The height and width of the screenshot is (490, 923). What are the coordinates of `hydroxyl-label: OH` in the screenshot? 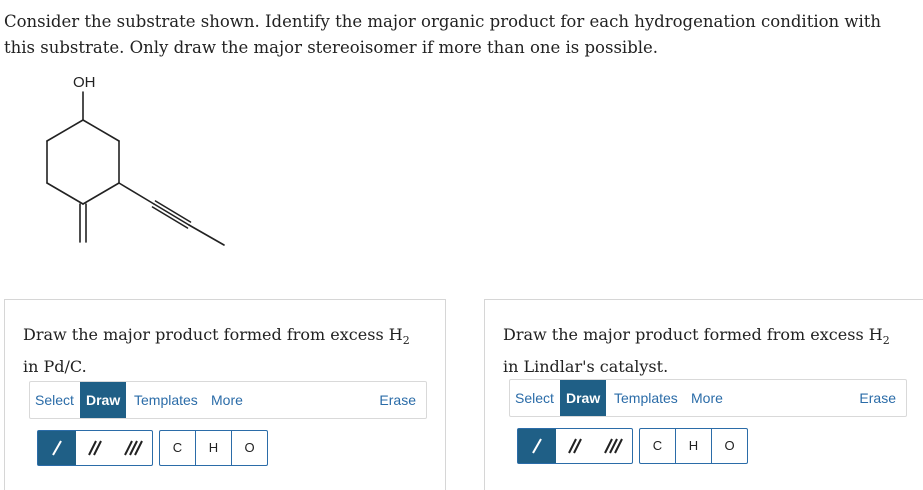 It's located at (84, 82).